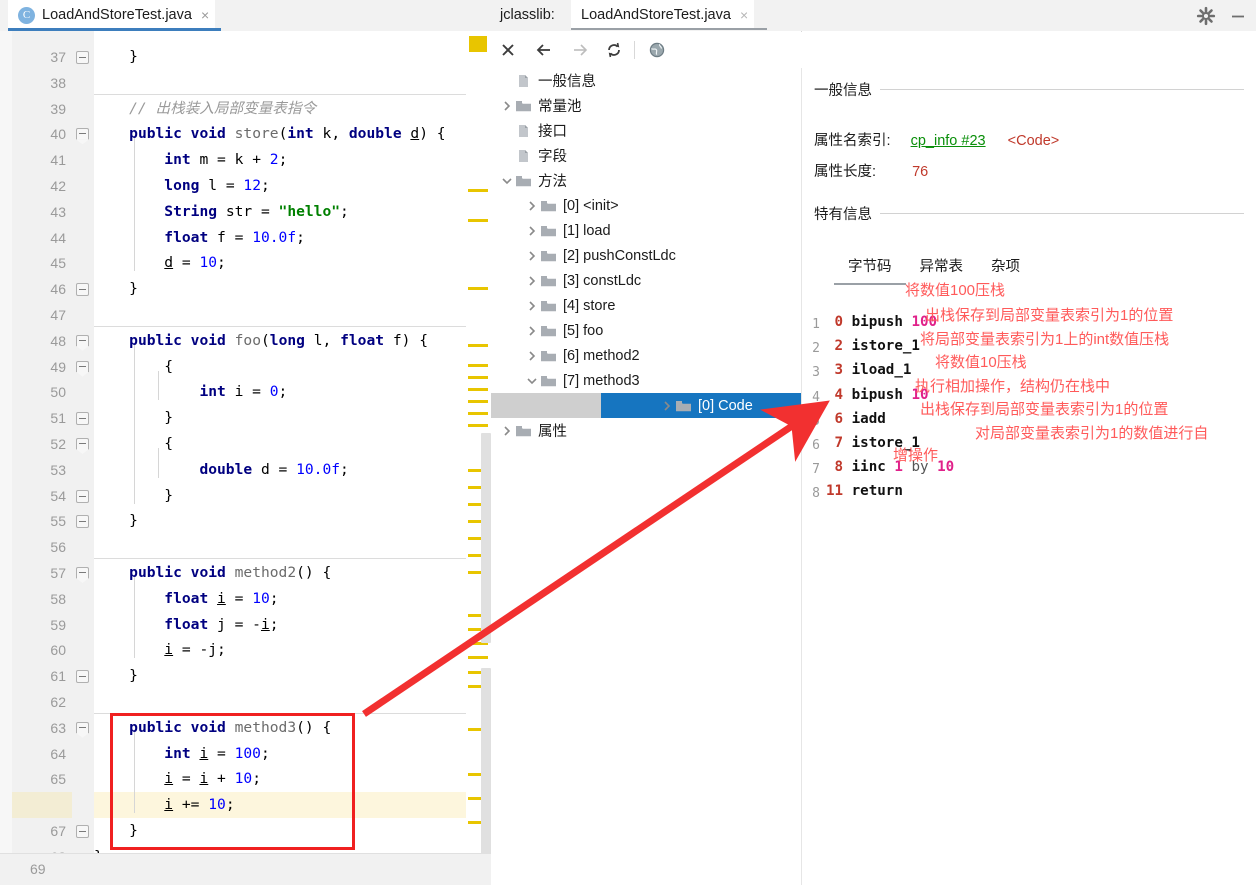 This screenshot has width=1256, height=885. Describe the element at coordinates (83, 458) in the screenshot. I see `code-folding-column` at that location.